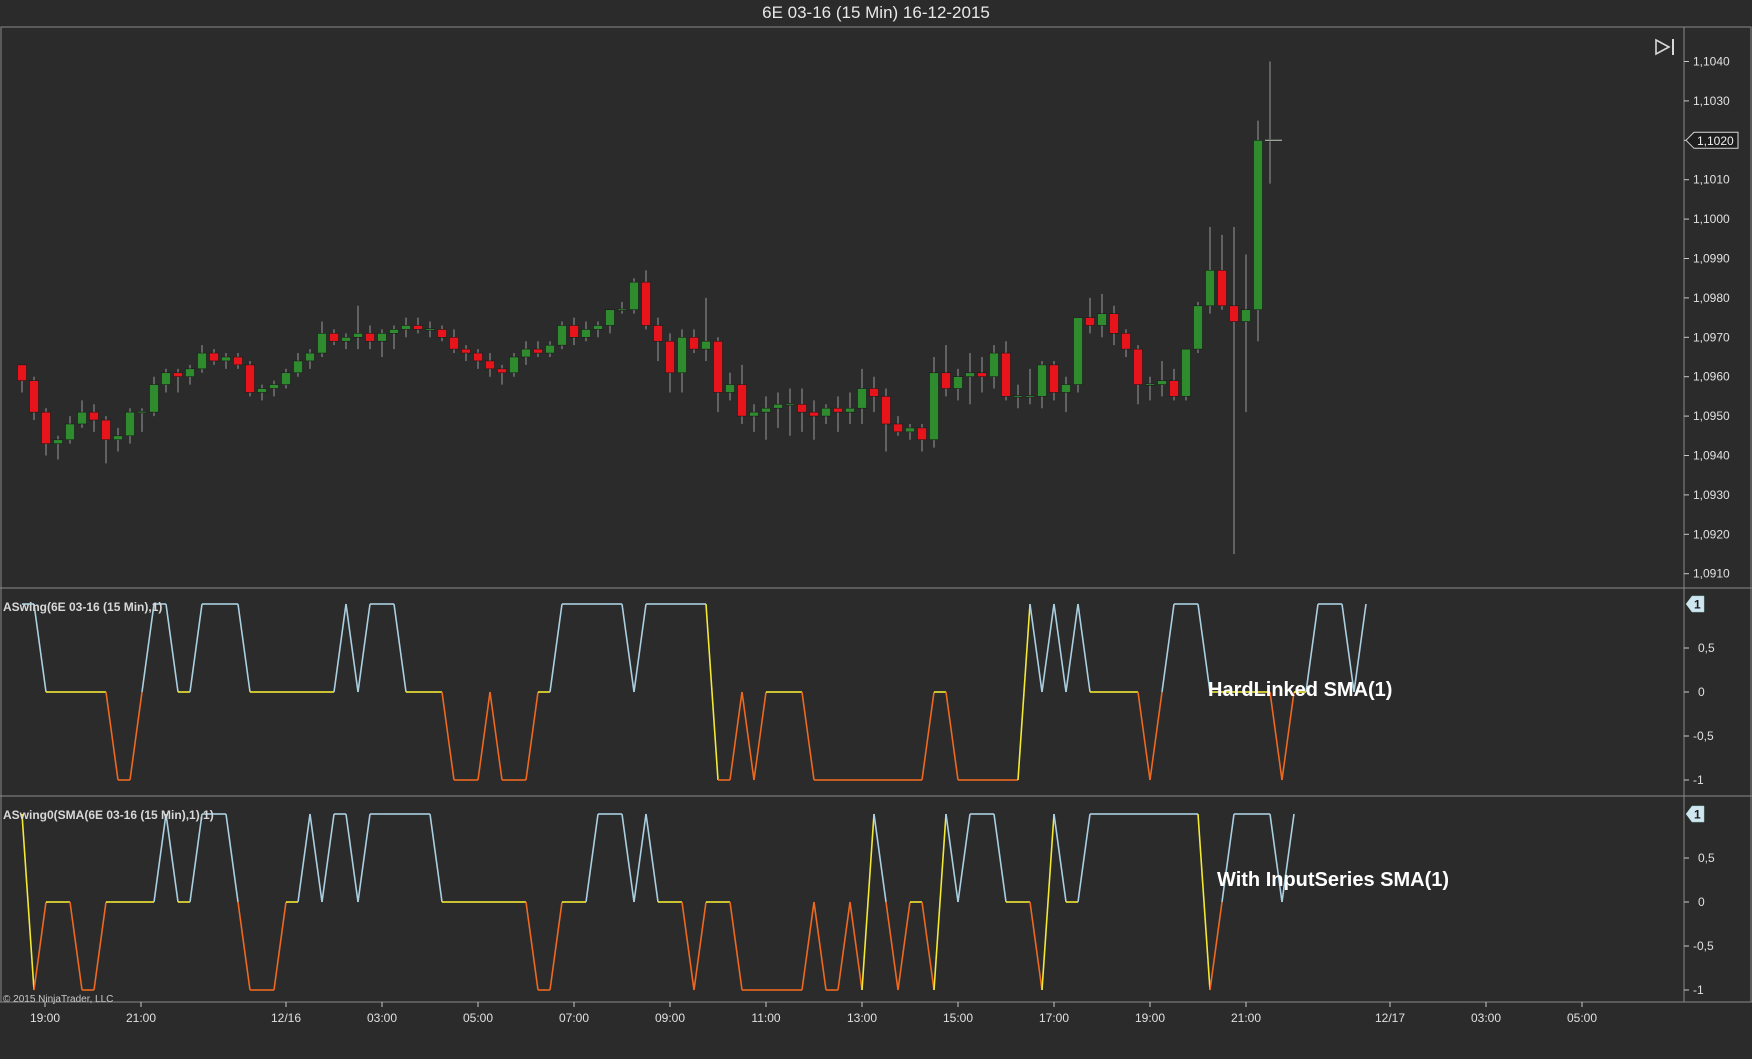 This screenshot has width=1752, height=1059. I want to click on skip-to-end-icon, so click(1666, 47).